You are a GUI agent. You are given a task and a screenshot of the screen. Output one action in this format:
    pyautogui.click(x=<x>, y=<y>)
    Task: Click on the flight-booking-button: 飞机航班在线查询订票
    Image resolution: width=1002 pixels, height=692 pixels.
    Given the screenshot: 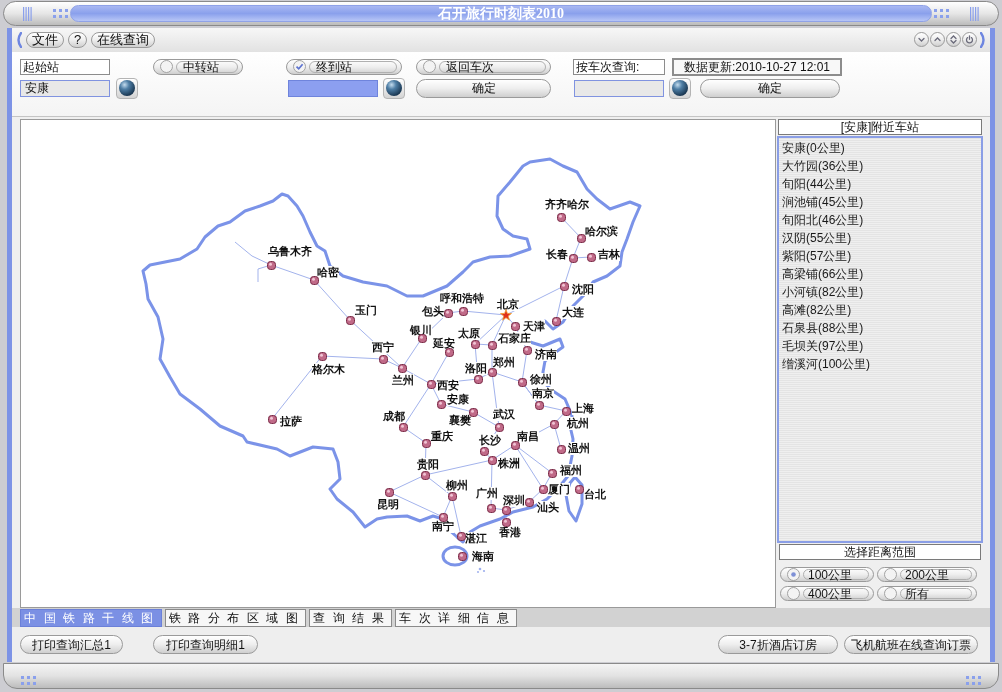 What is the action you would take?
    pyautogui.click(x=911, y=645)
    